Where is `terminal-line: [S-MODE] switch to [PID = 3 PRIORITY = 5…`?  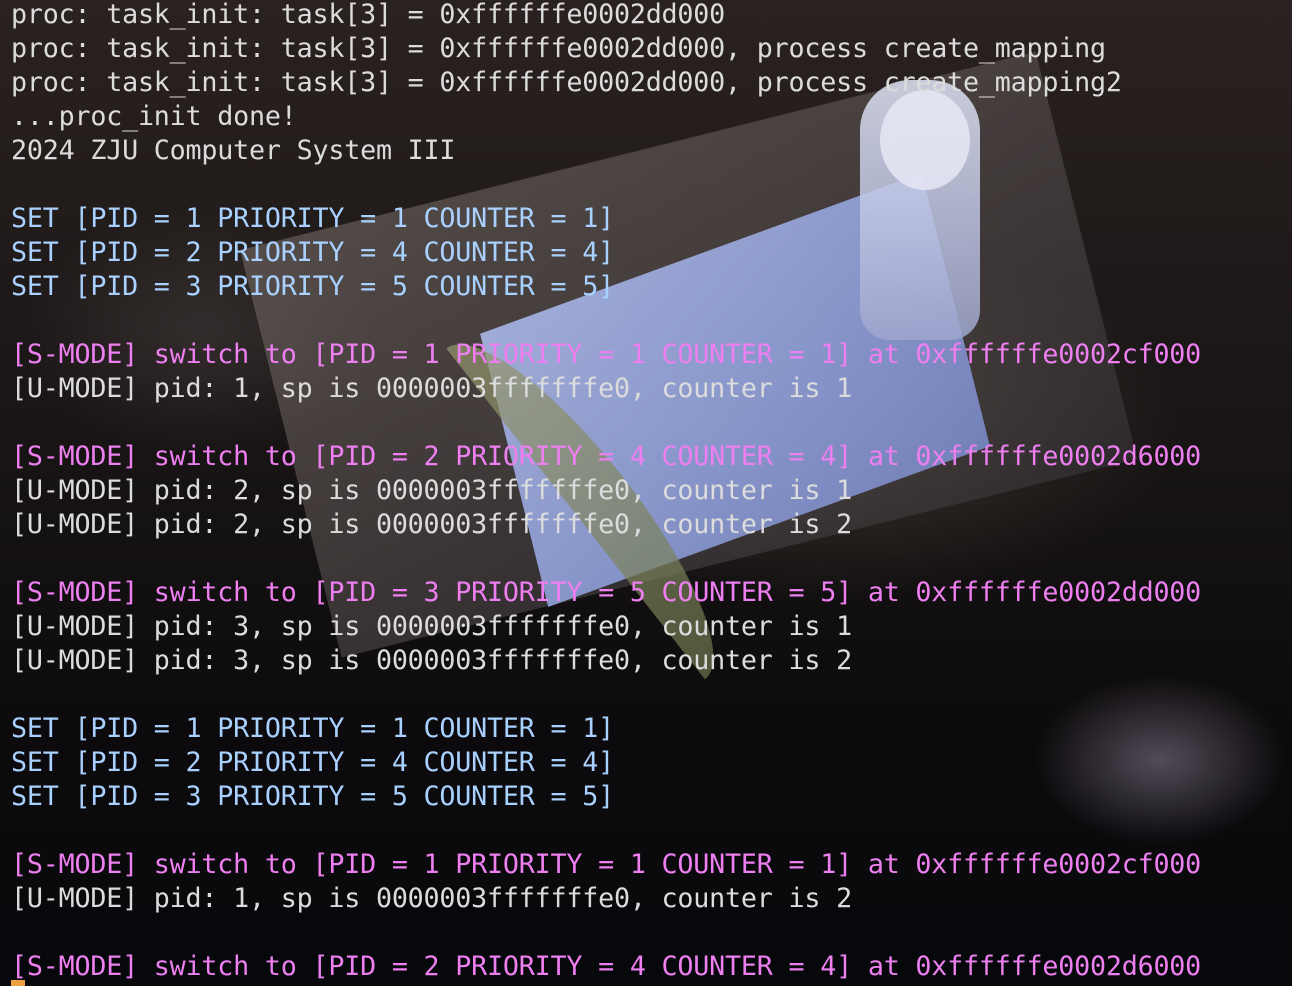 terminal-line: [S-MODE] switch to [PID = 3 PRIORITY = 5… is located at coordinates (606, 592).